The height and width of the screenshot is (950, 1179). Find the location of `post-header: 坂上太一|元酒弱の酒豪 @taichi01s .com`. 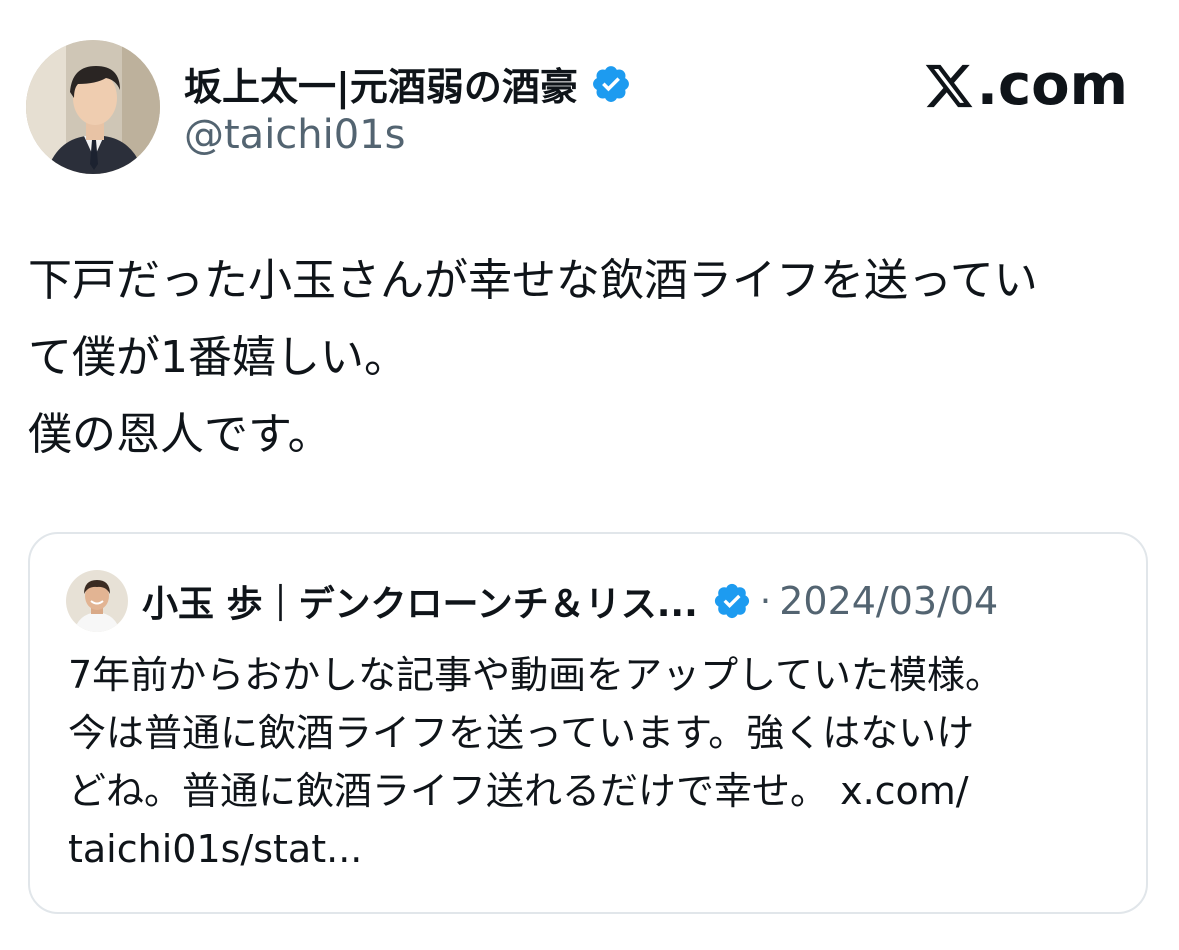

post-header: 坂上太一|元酒弱の酒豪 @taichi01s .com is located at coordinates (586, 106).